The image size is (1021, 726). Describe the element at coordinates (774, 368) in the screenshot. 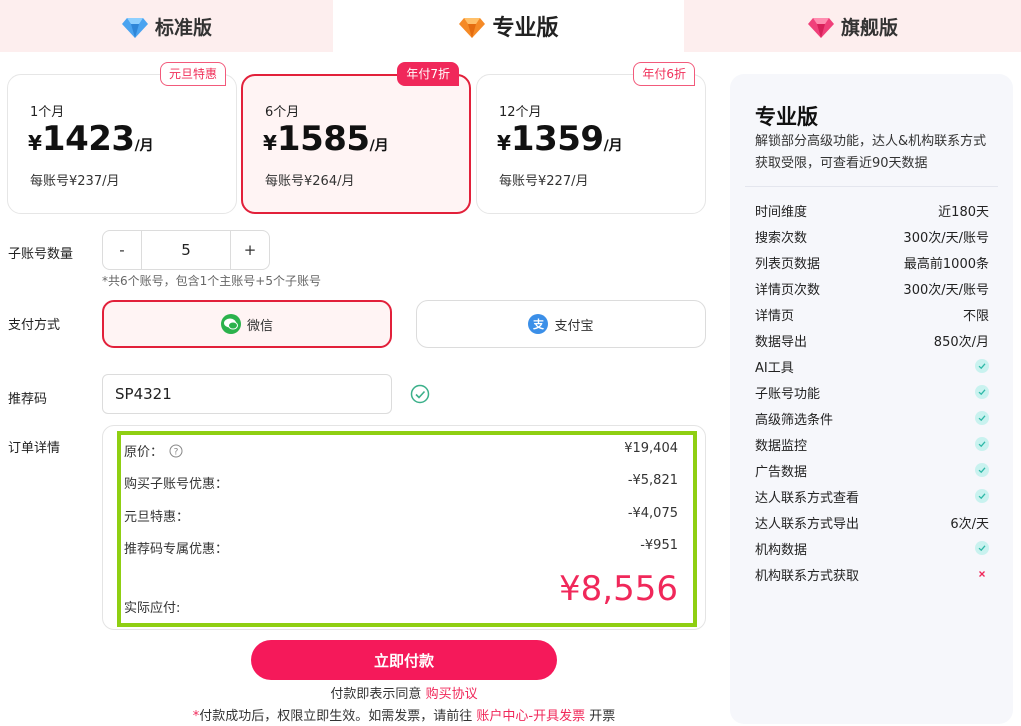

I see `feature-name: AI工具` at that location.